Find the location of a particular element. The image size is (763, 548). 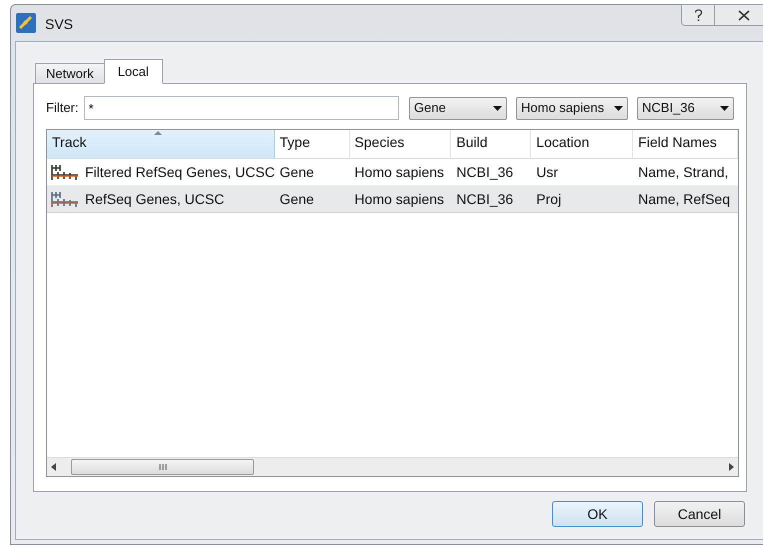

scroll-left-icon is located at coordinates (53, 467).